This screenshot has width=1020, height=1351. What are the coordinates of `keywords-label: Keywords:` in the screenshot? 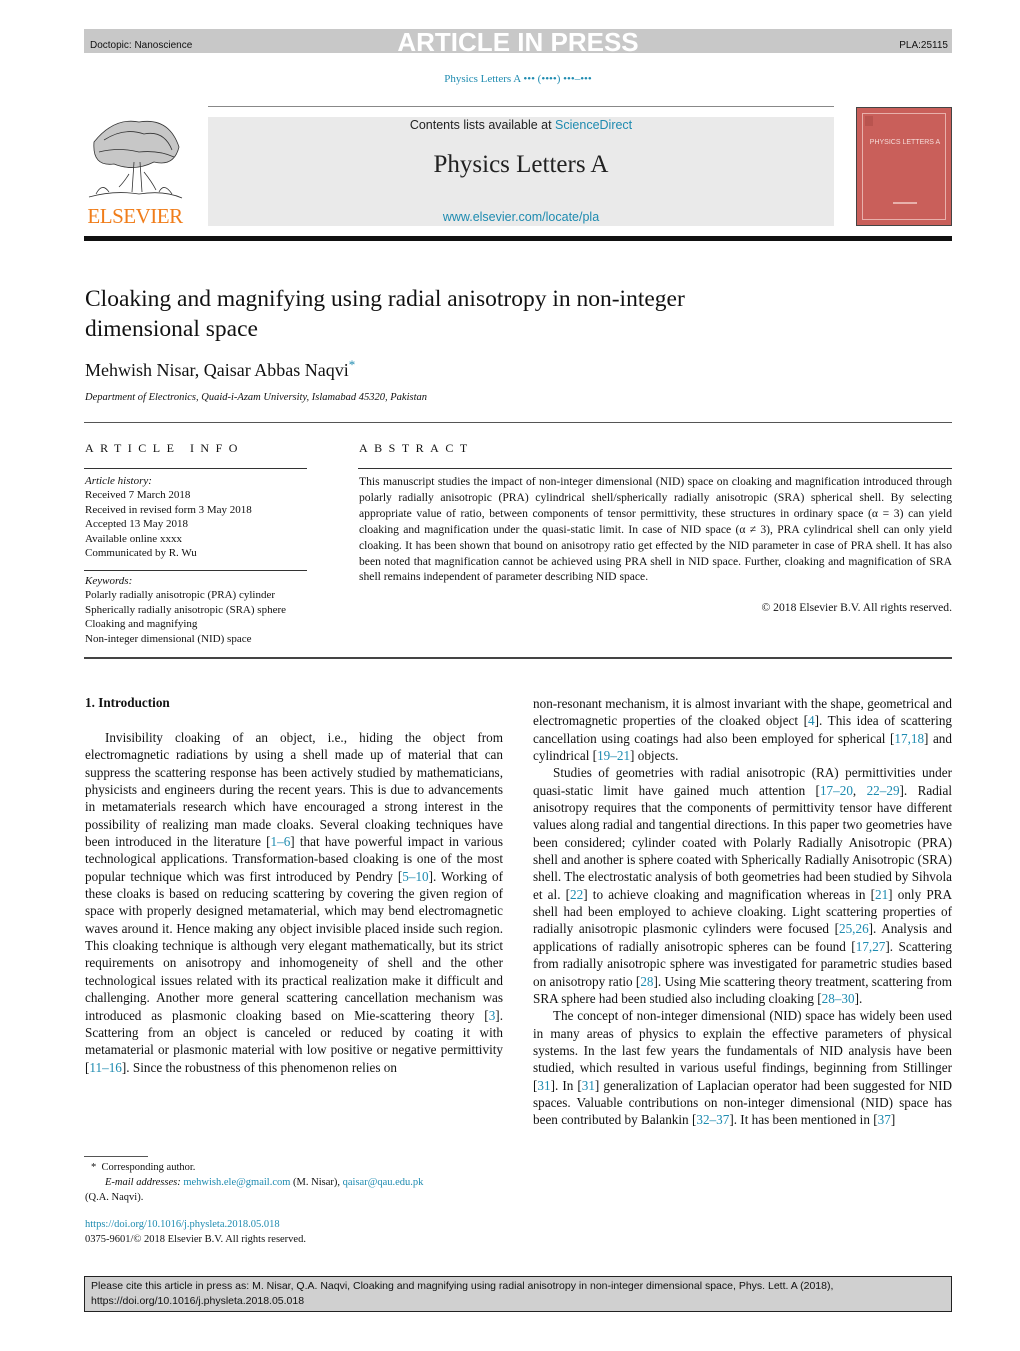 It's located at (109, 581).